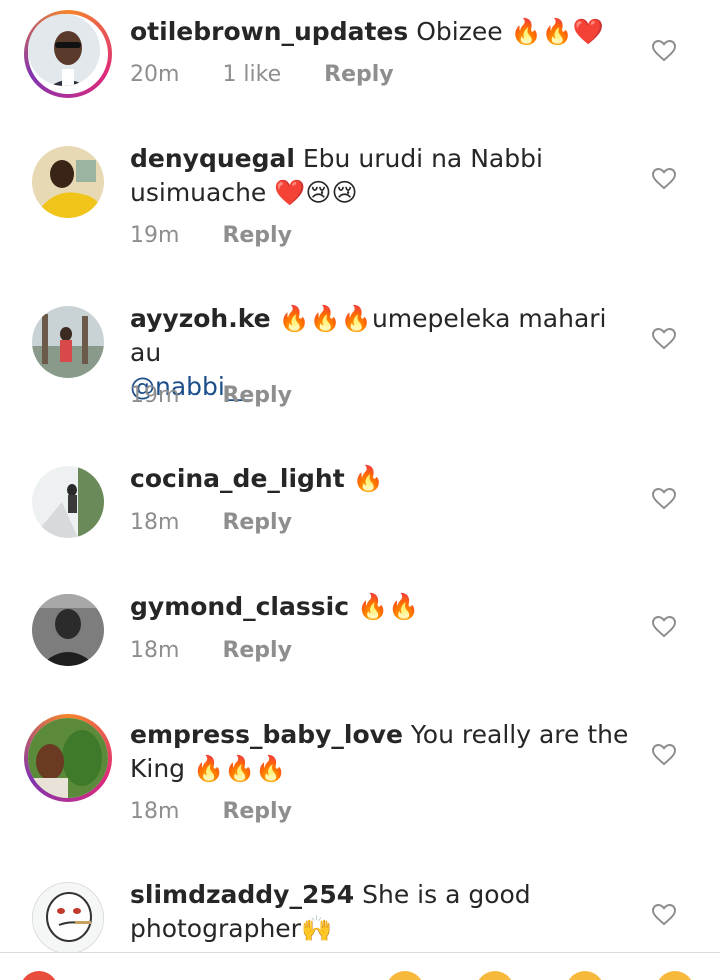 Image resolution: width=720 pixels, height=980 pixels. What do you see at coordinates (388, 606) in the screenshot?
I see `comment-body: 🔥🔥` at bounding box center [388, 606].